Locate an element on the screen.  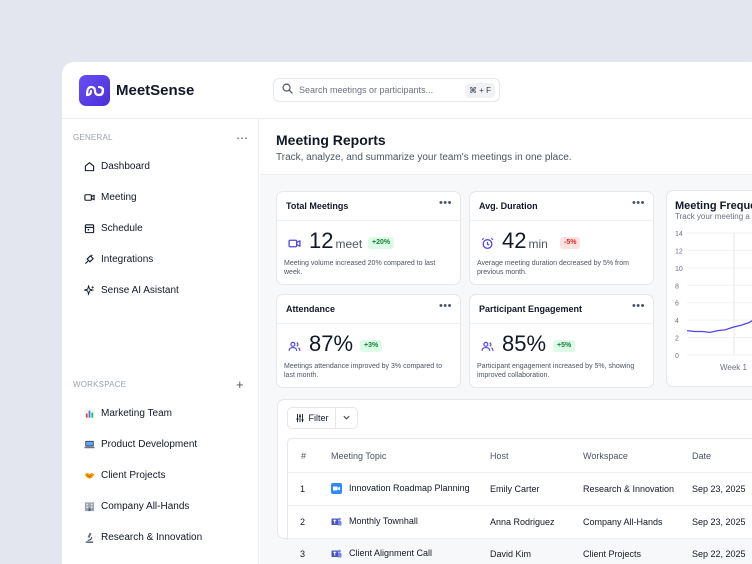
card-value: 85% is located at coordinates (524, 344).